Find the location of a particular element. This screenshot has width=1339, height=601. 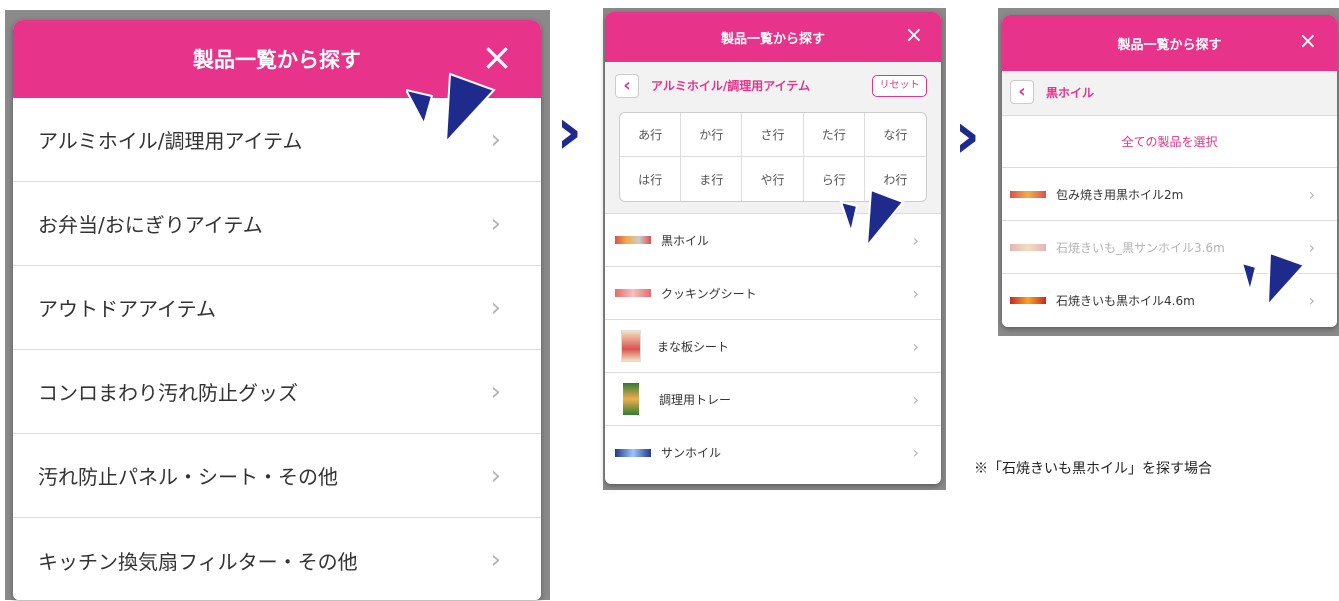

product-label: 黒ホイル is located at coordinates (685, 240).